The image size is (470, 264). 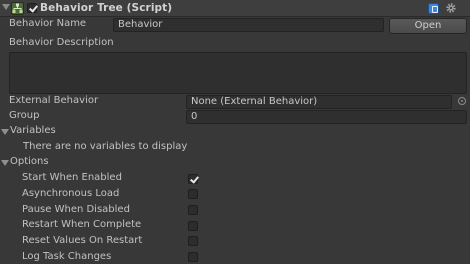 I want to click on asynchronous-load-checkbox, so click(x=193, y=194).